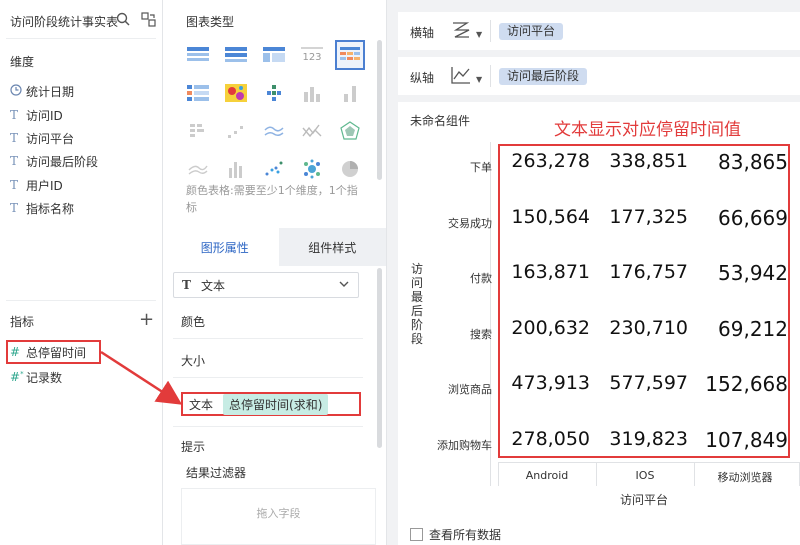 The width and height of the screenshot is (800, 545). I want to click on view-all-data-checkbox: 查看所有数据, so click(455, 534).